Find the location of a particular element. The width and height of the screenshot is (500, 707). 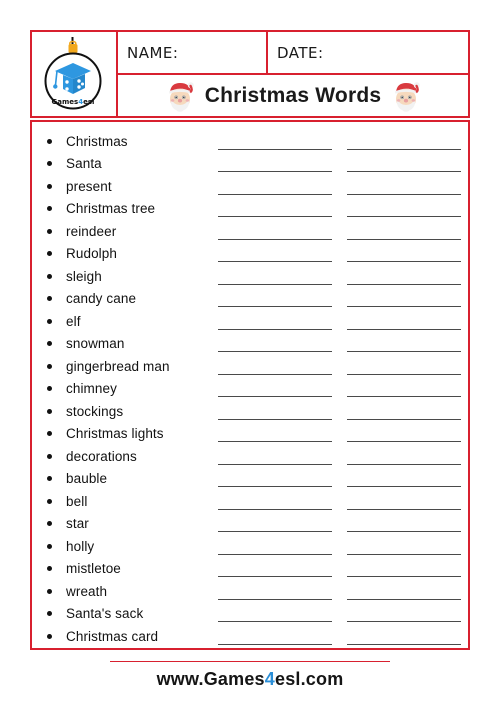

word-list-item: snowman is located at coordinates (250, 344).